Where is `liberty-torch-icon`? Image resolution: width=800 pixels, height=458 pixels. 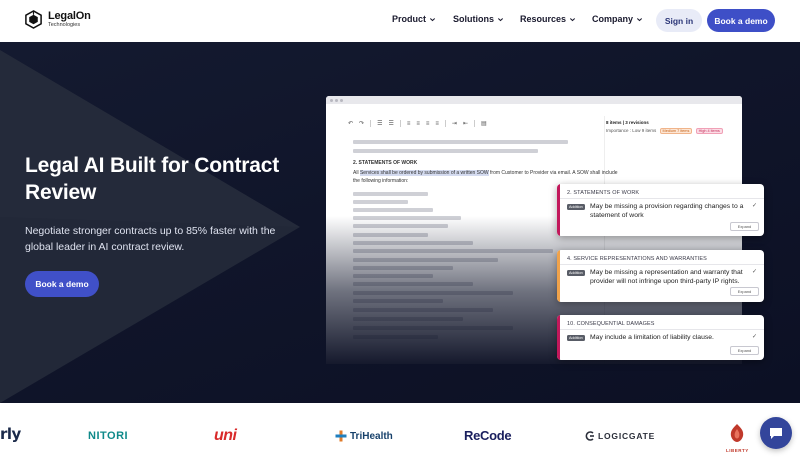
liberty-torch-icon is located at coordinates (737, 433).